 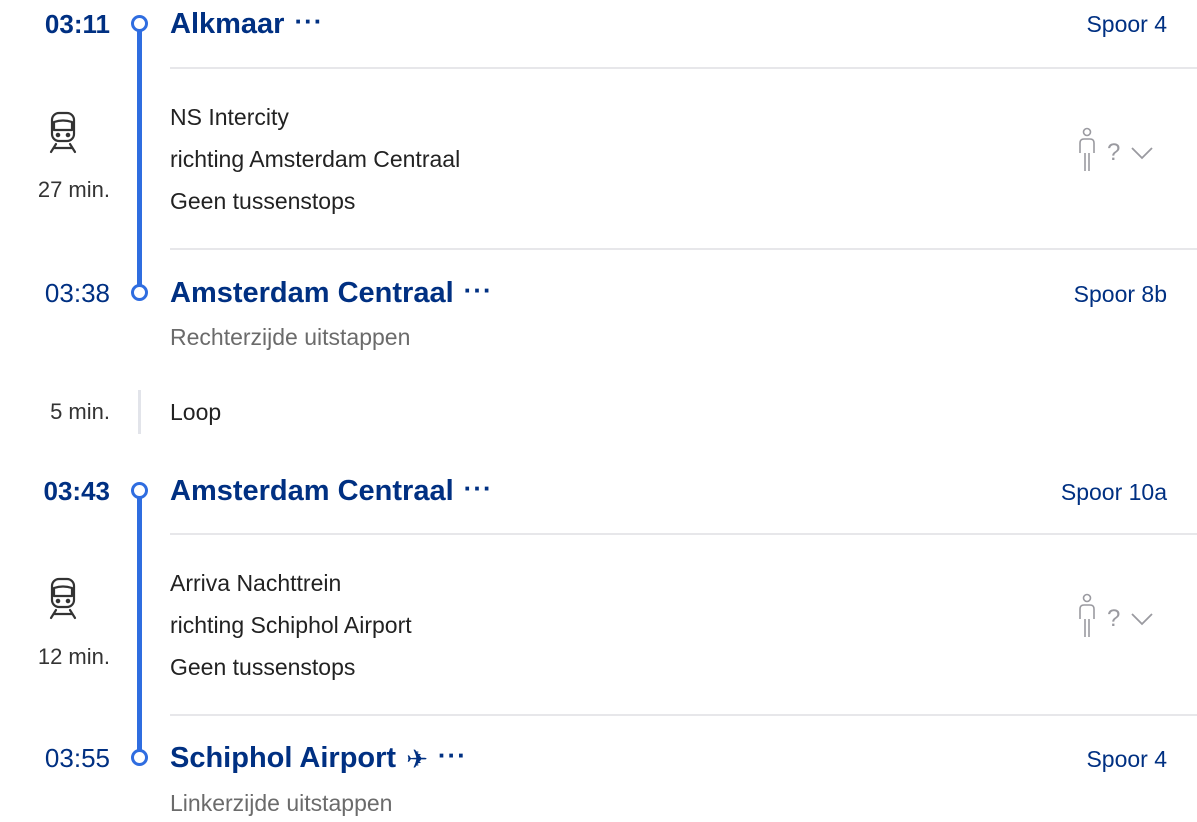 What do you see at coordinates (290, 337) in the screenshot?
I see `exit-side-note: Rechterzijde uitstappen` at bounding box center [290, 337].